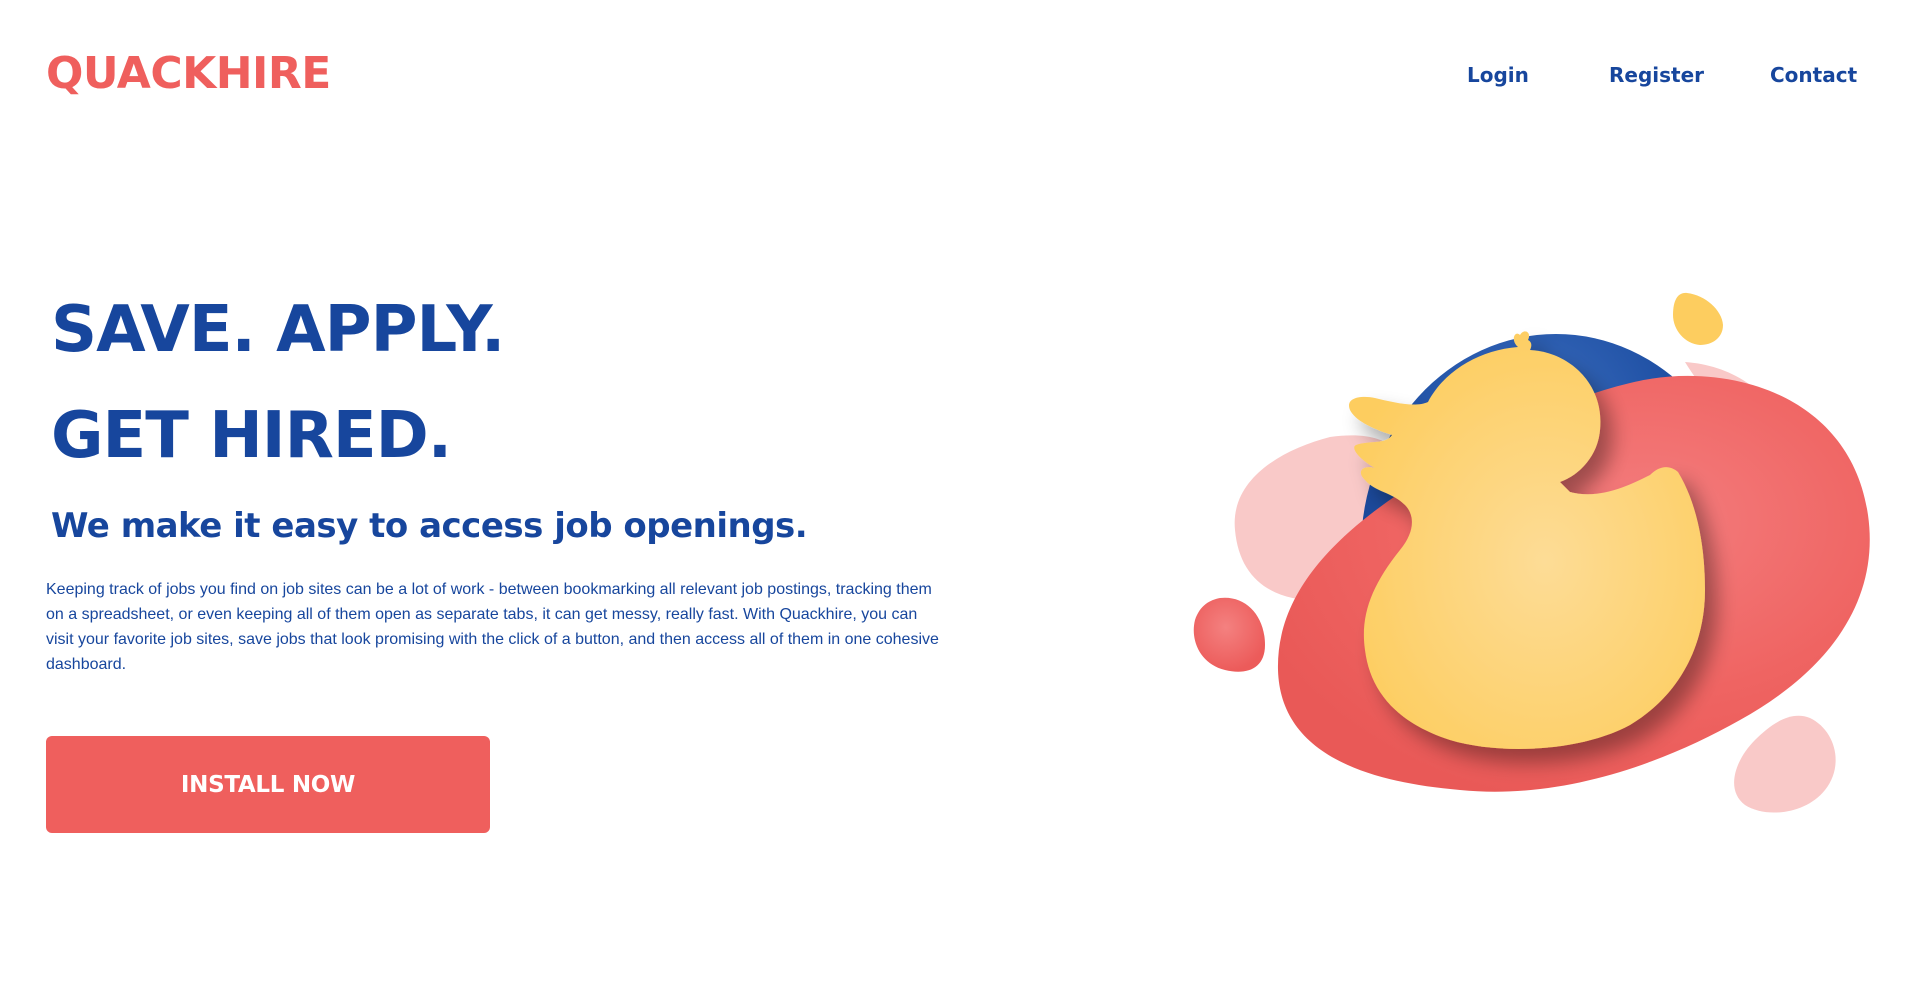 This screenshot has height=1000, width=1920. I want to click on hero-headline-line-2: GET HIRED., so click(251, 436).